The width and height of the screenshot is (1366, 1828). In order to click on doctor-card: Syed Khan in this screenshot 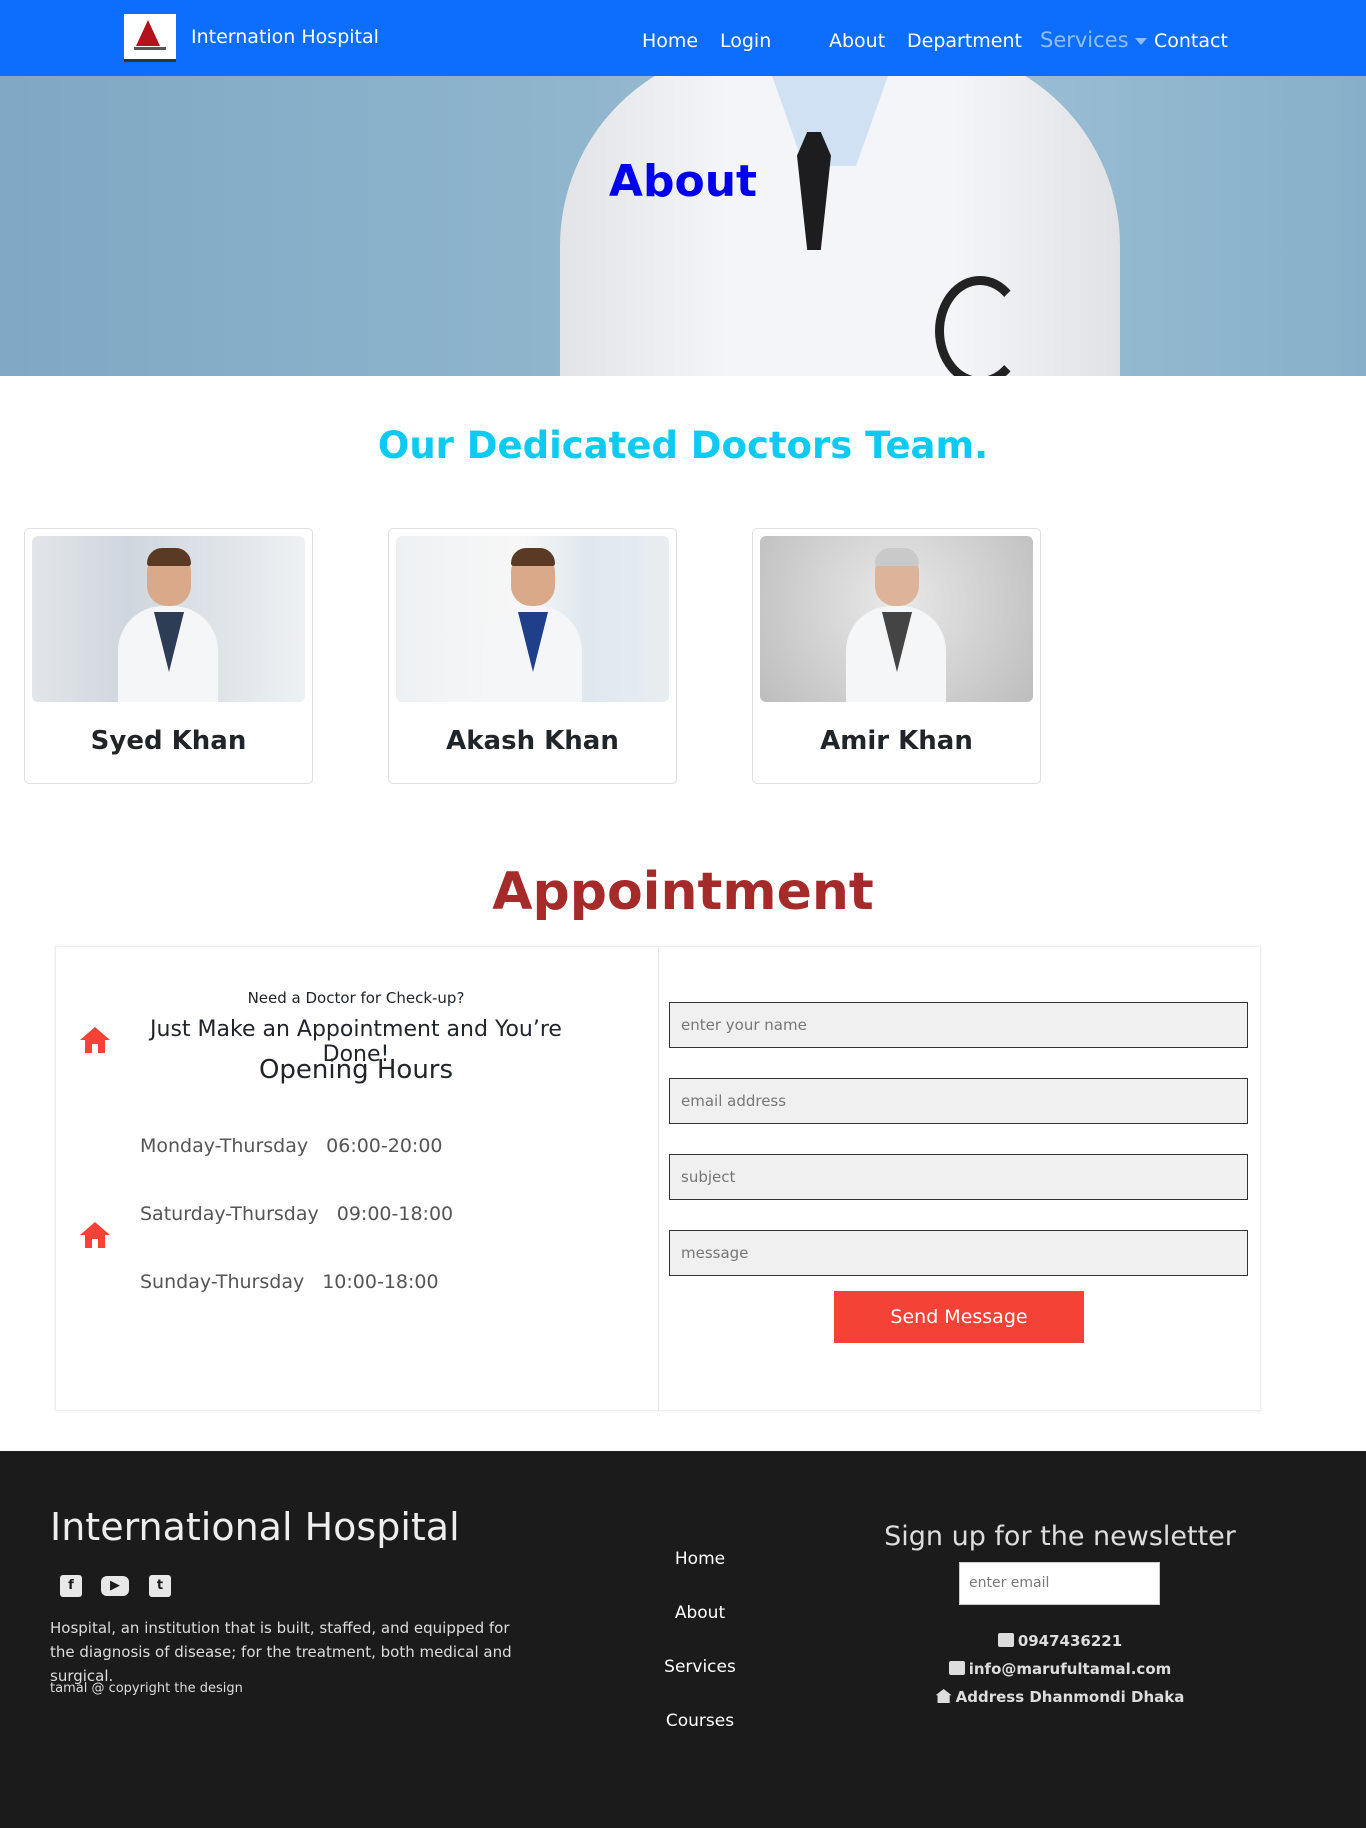, I will do `click(168, 656)`.